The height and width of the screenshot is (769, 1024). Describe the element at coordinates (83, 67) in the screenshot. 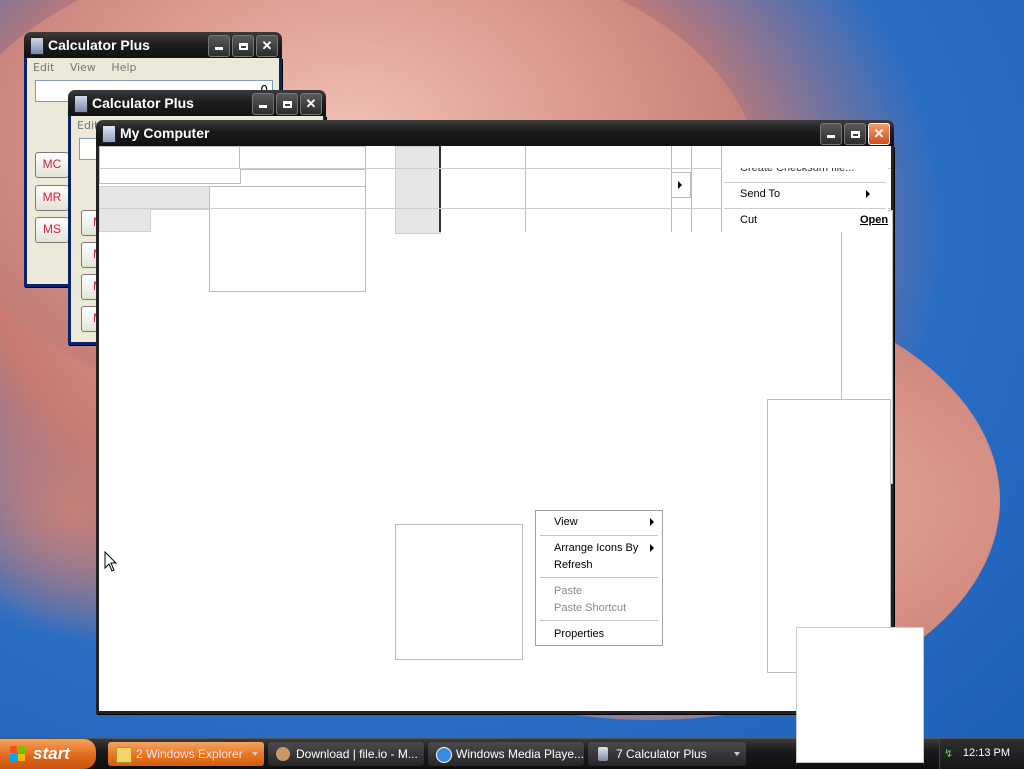

I see `menu-view: View` at that location.